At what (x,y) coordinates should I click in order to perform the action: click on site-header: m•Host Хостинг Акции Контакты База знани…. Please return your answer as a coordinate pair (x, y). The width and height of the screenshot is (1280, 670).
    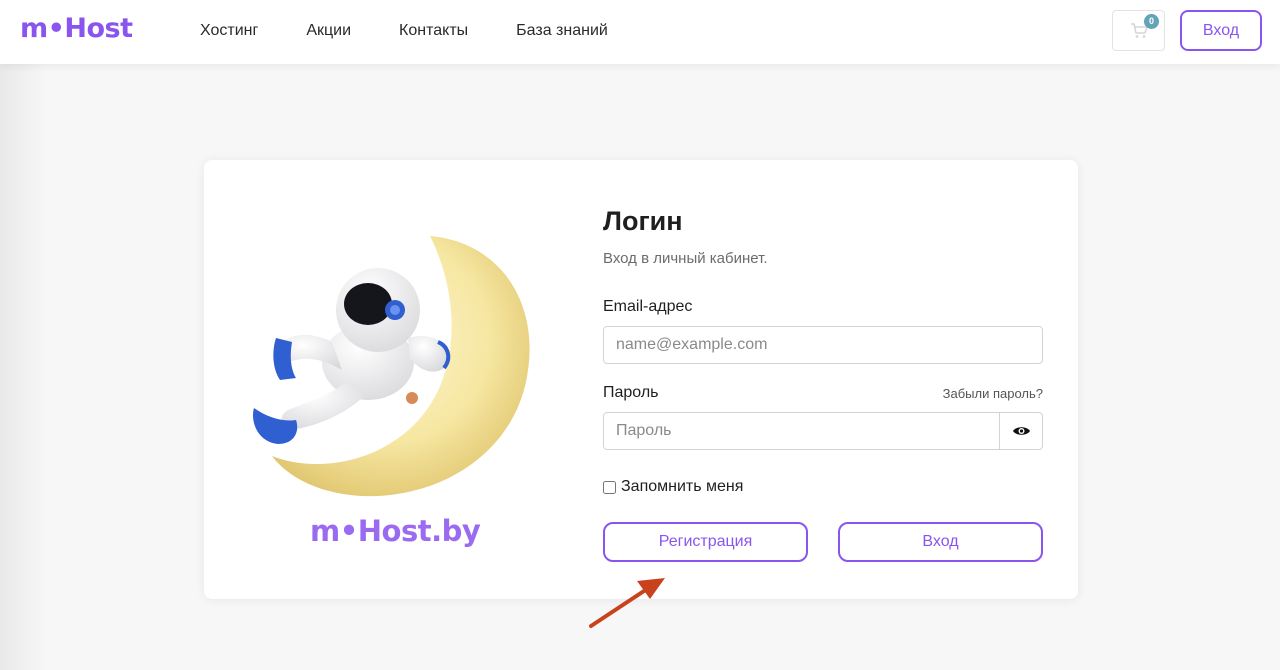
    Looking at the image, I should click on (640, 32).